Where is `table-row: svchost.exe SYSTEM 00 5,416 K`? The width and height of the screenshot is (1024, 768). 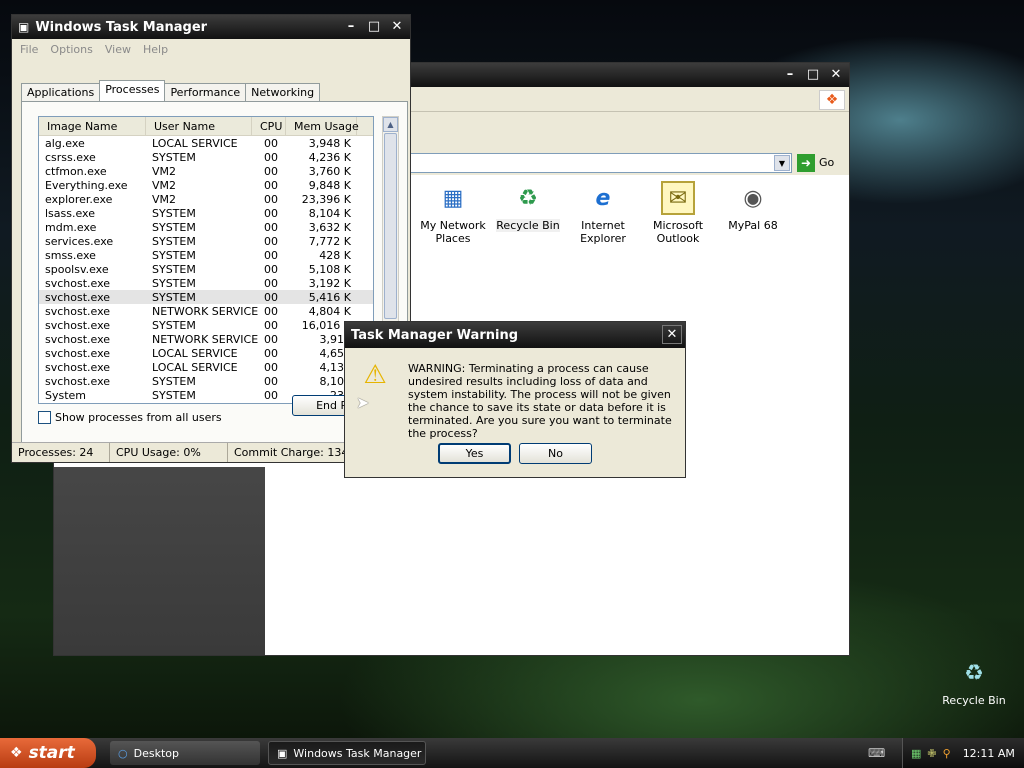 table-row: svchost.exe SYSTEM 00 5,416 K is located at coordinates (206, 297).